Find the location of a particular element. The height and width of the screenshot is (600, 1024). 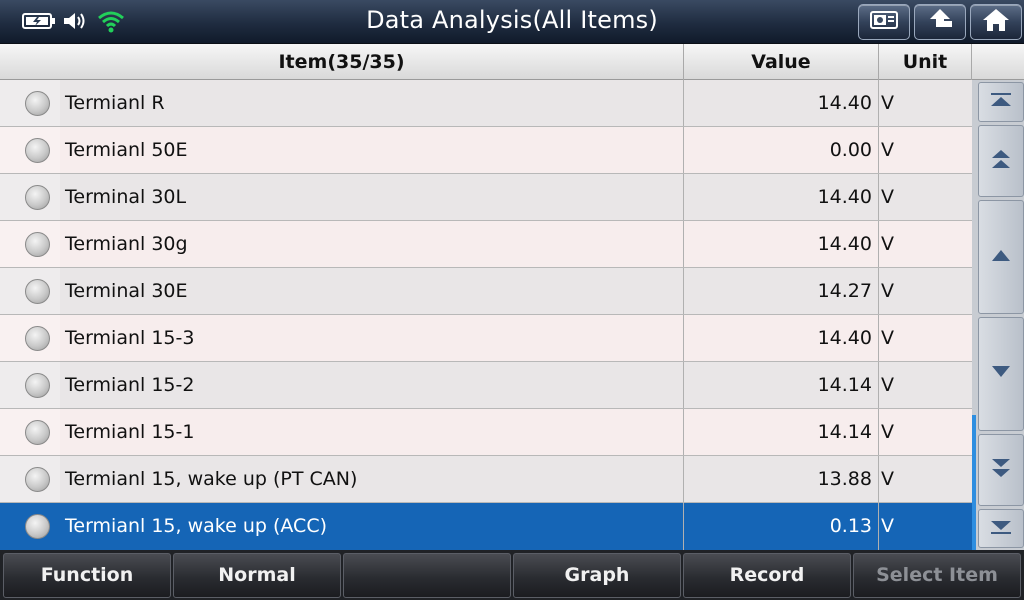

line-down-button is located at coordinates (1001, 374).